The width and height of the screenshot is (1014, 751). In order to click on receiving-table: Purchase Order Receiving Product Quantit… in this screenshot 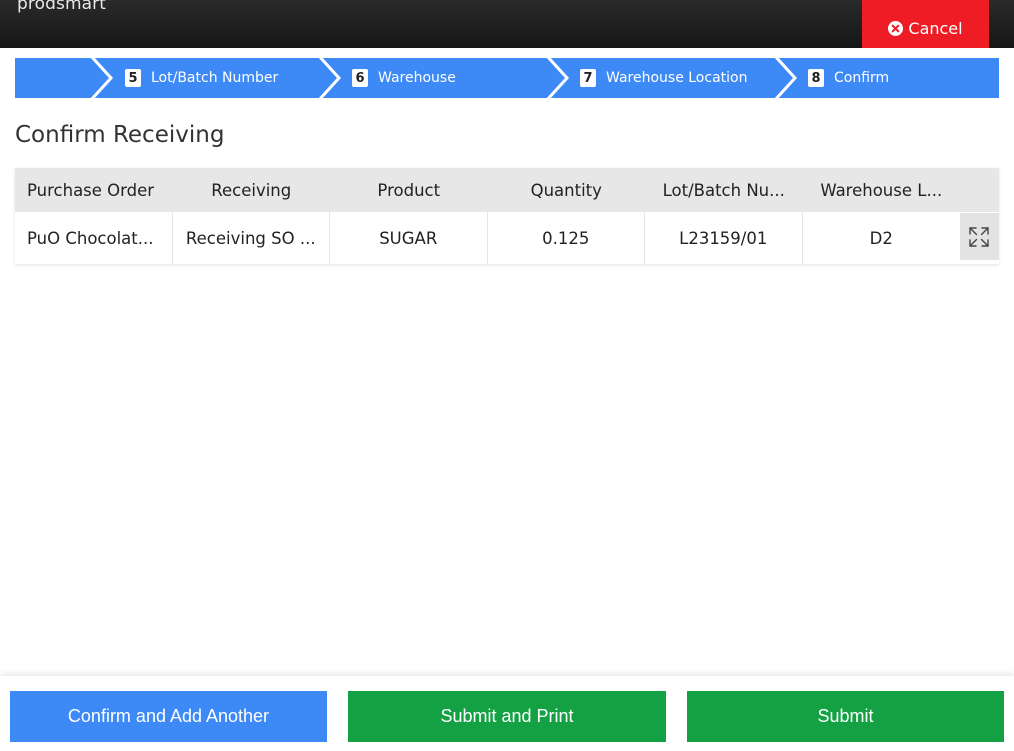, I will do `click(507, 216)`.